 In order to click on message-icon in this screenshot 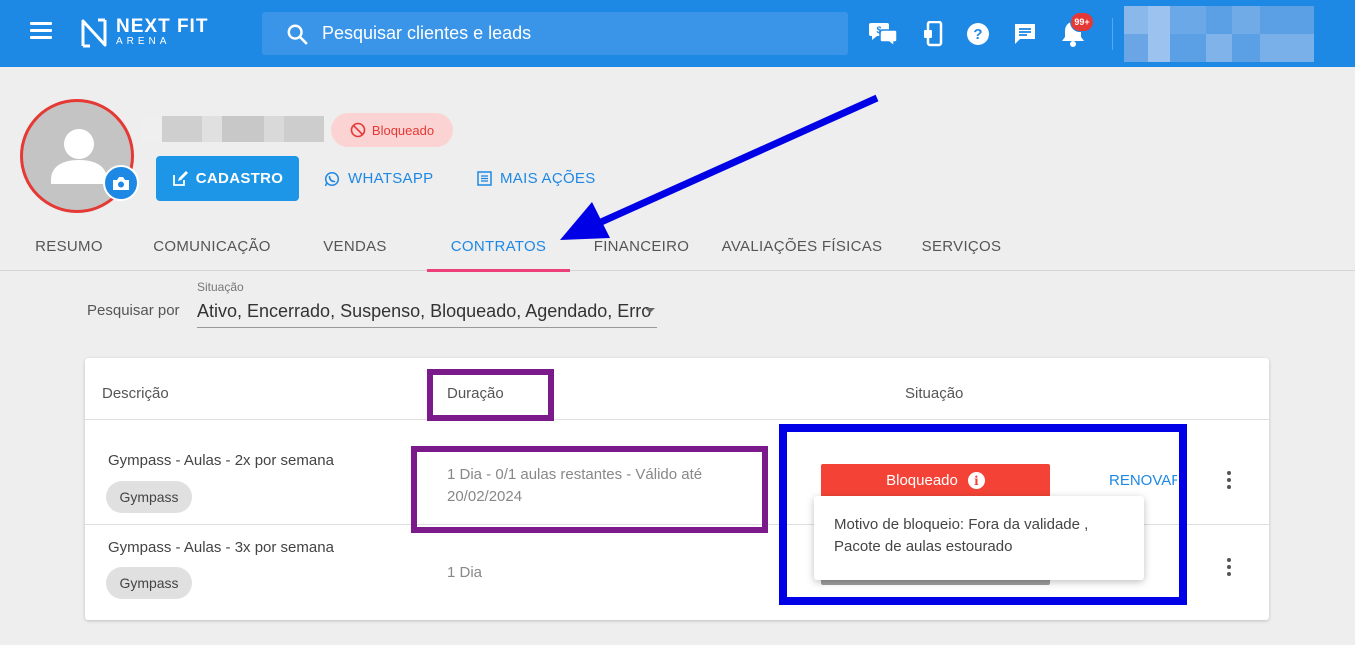, I will do `click(1025, 34)`.